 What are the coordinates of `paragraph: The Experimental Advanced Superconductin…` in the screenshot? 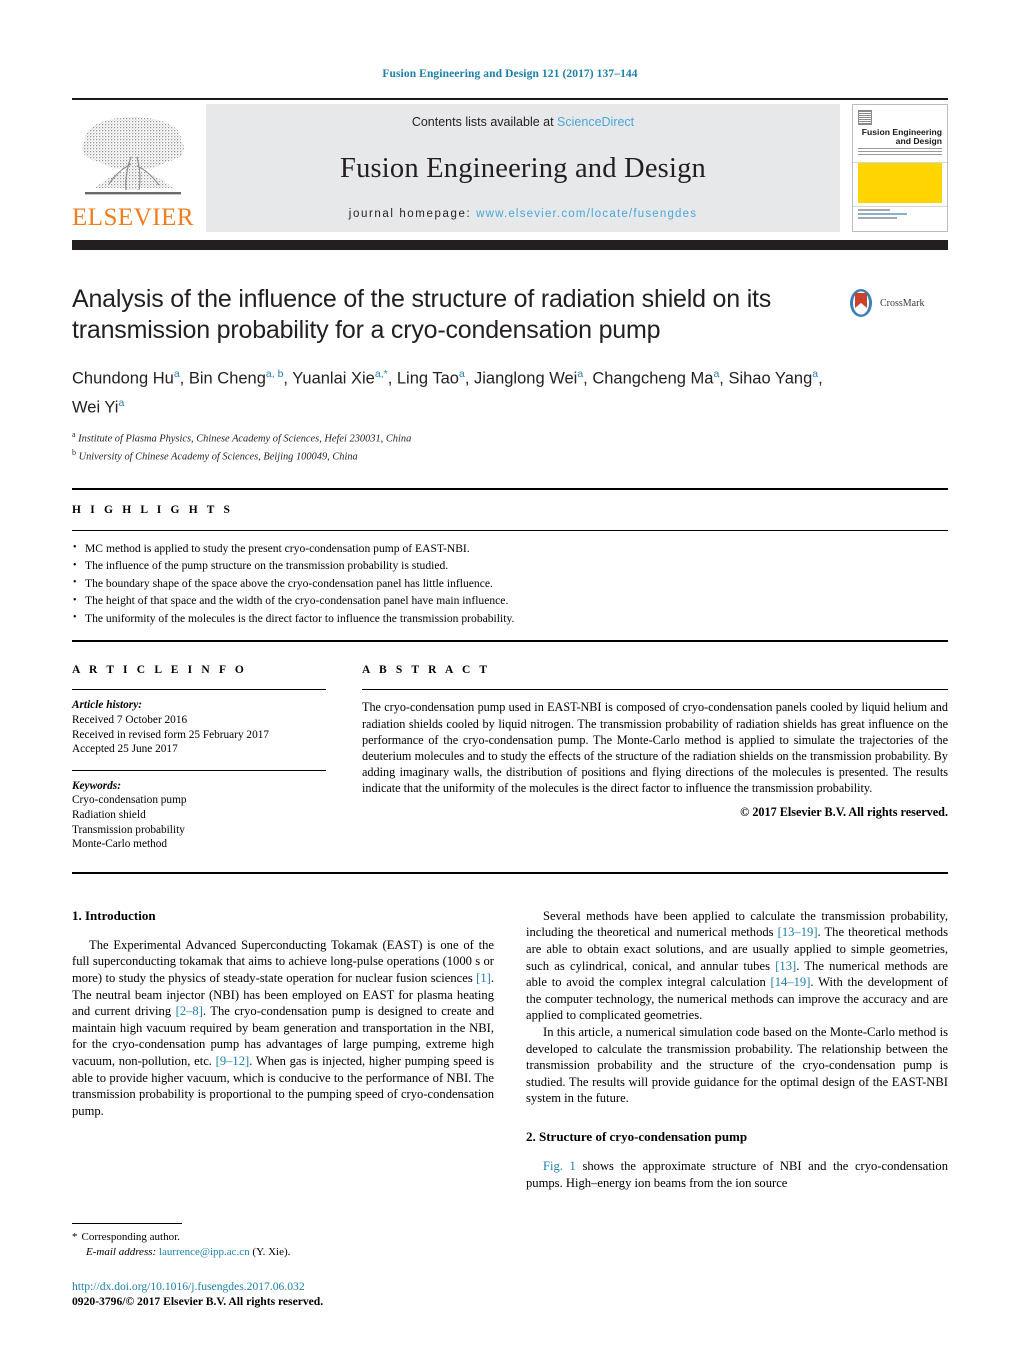 It's located at (283, 1027).